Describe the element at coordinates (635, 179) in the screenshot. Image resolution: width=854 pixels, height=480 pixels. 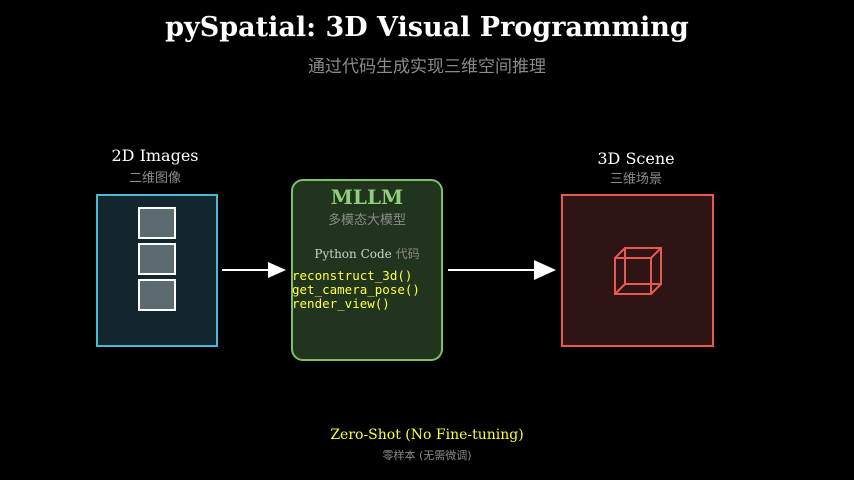
I see `output-node-sublabel: 三维场景` at that location.